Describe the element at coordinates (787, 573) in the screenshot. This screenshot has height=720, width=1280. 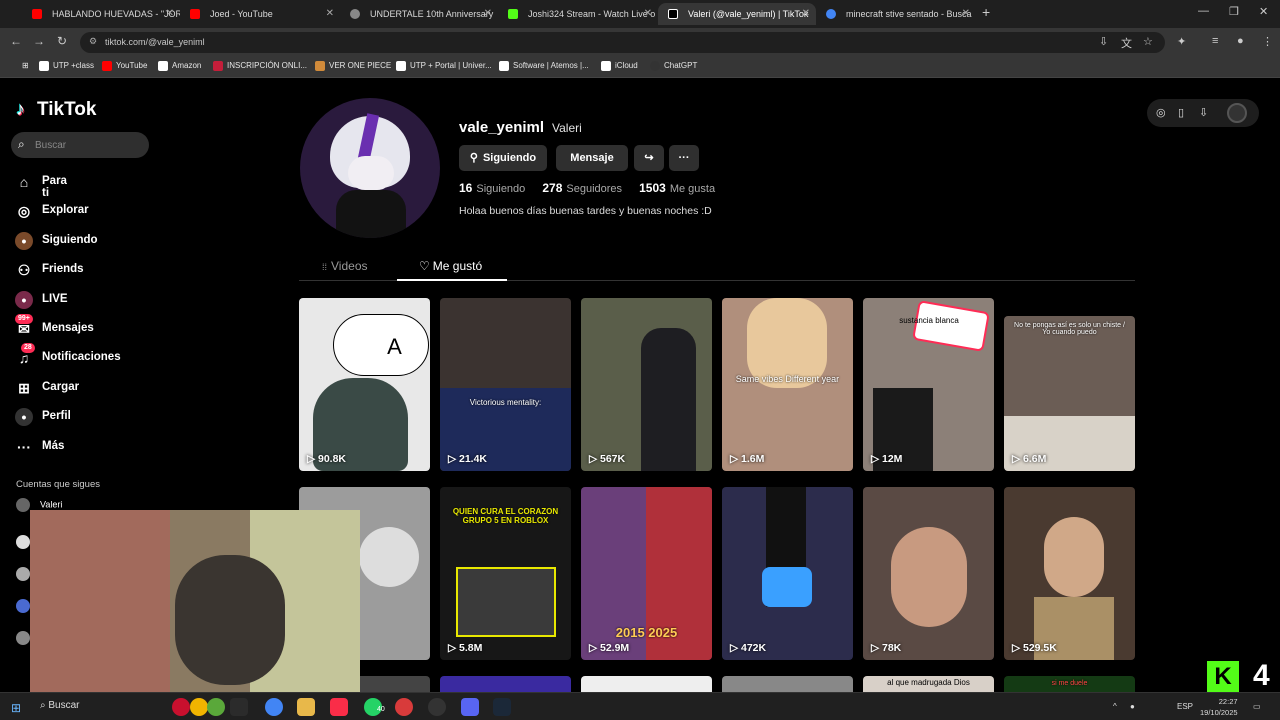
I see `video-card: ▷ 472K` at that location.